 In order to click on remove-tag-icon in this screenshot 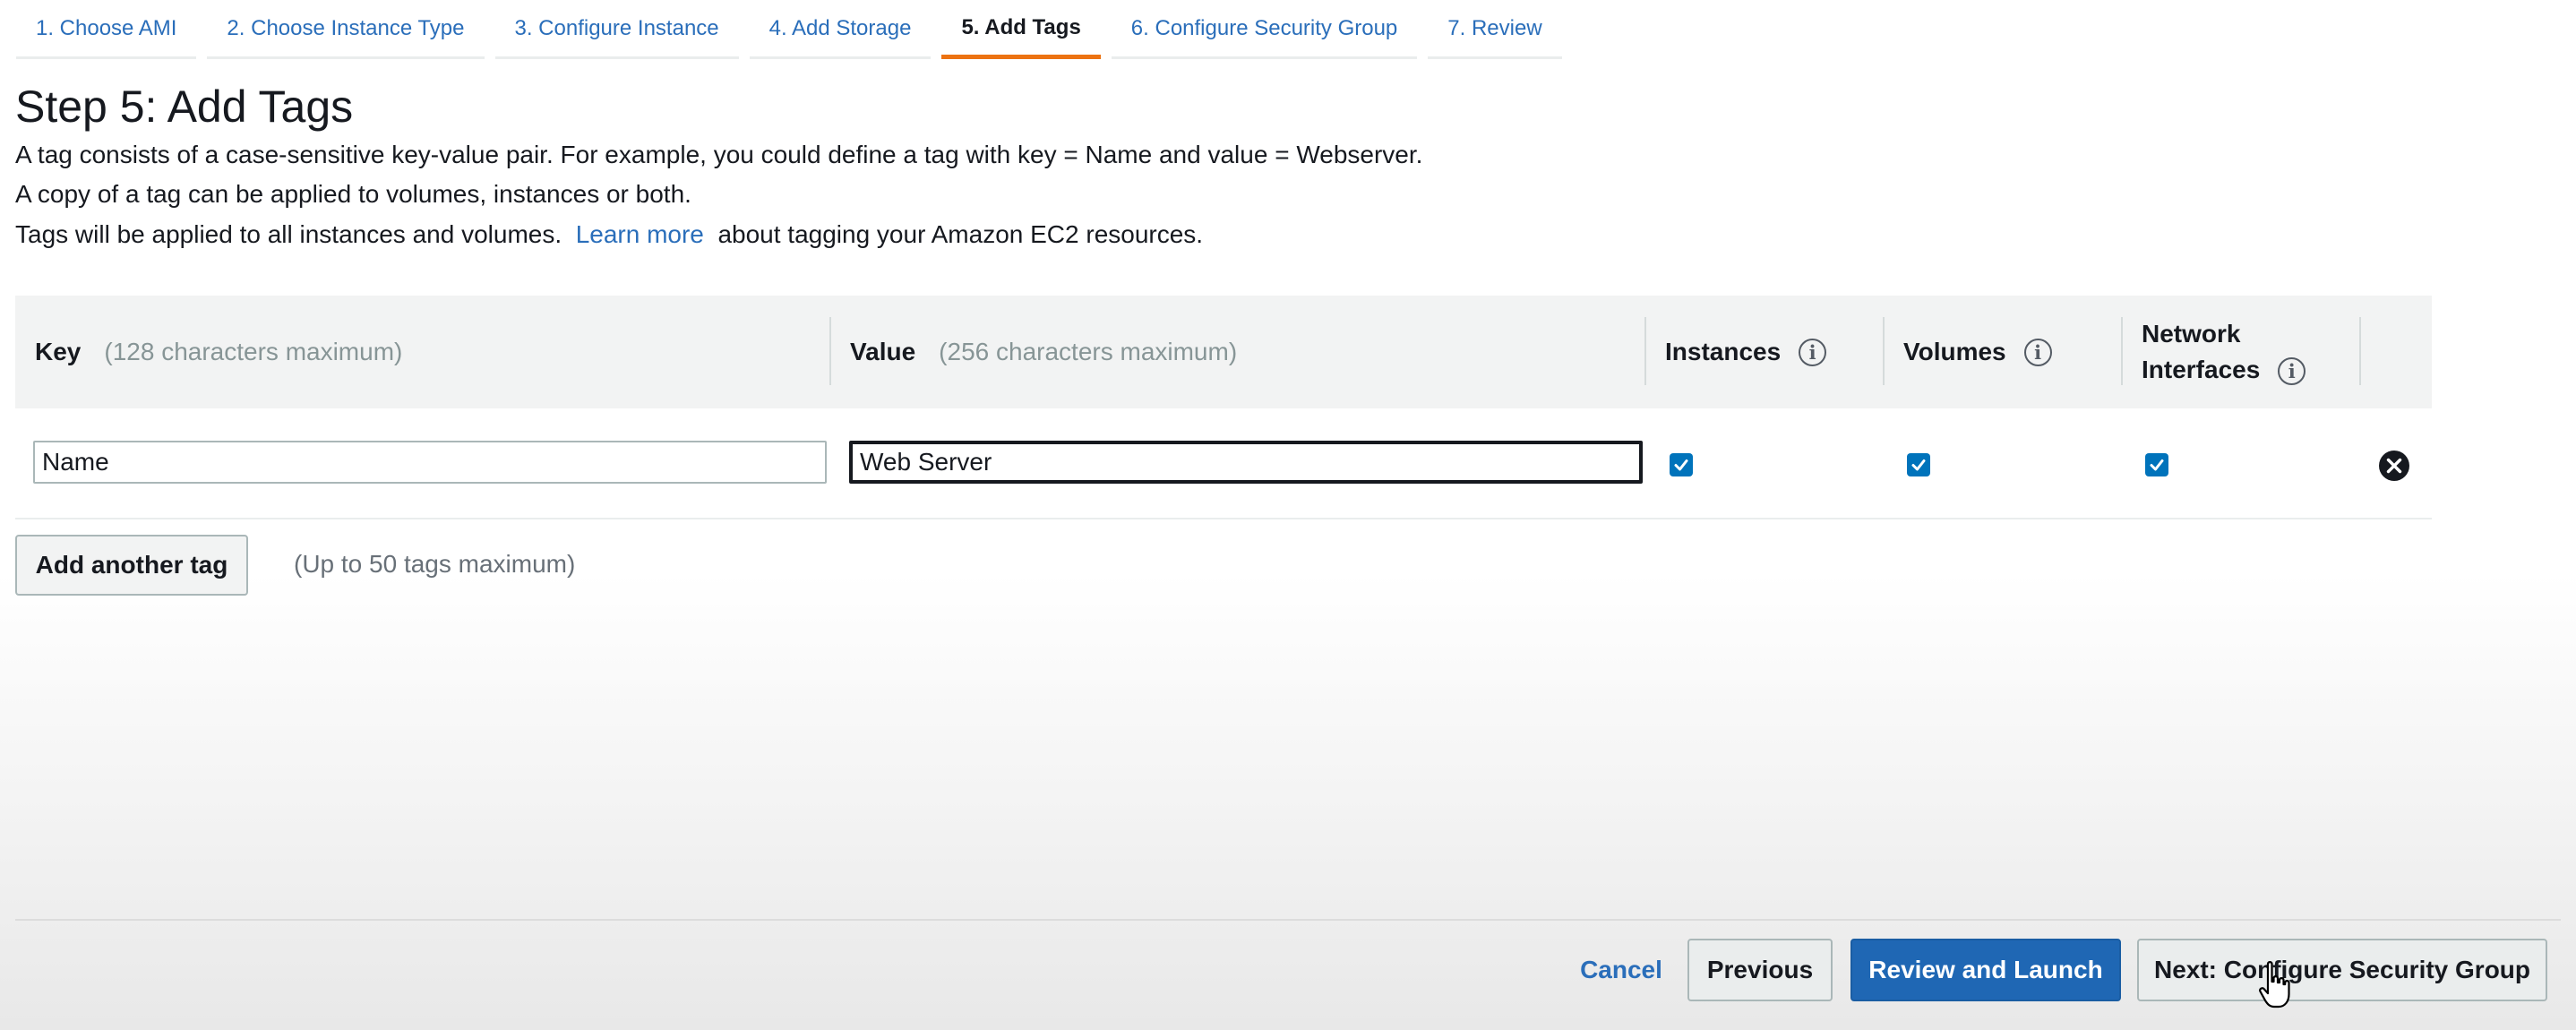, I will do `click(2394, 466)`.